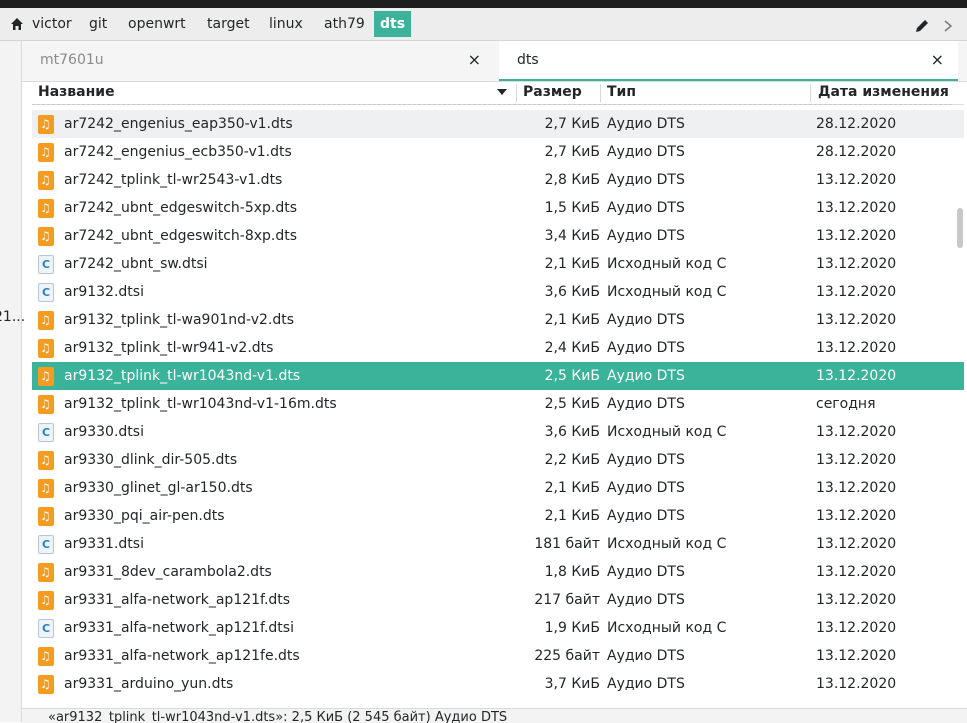  Describe the element at coordinates (258, 61) in the screenshot. I see `tab-mt7601u: mt7601u ×` at that location.